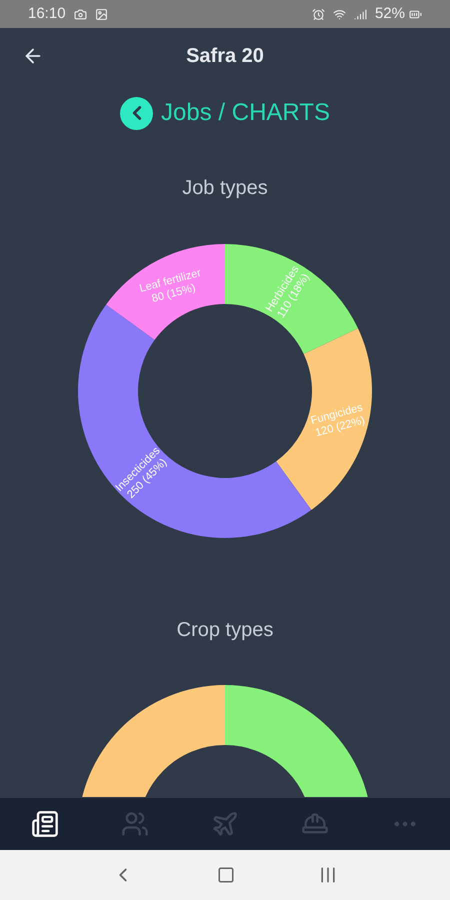  What do you see at coordinates (137, 113) in the screenshot?
I see `back-circle-button` at bounding box center [137, 113].